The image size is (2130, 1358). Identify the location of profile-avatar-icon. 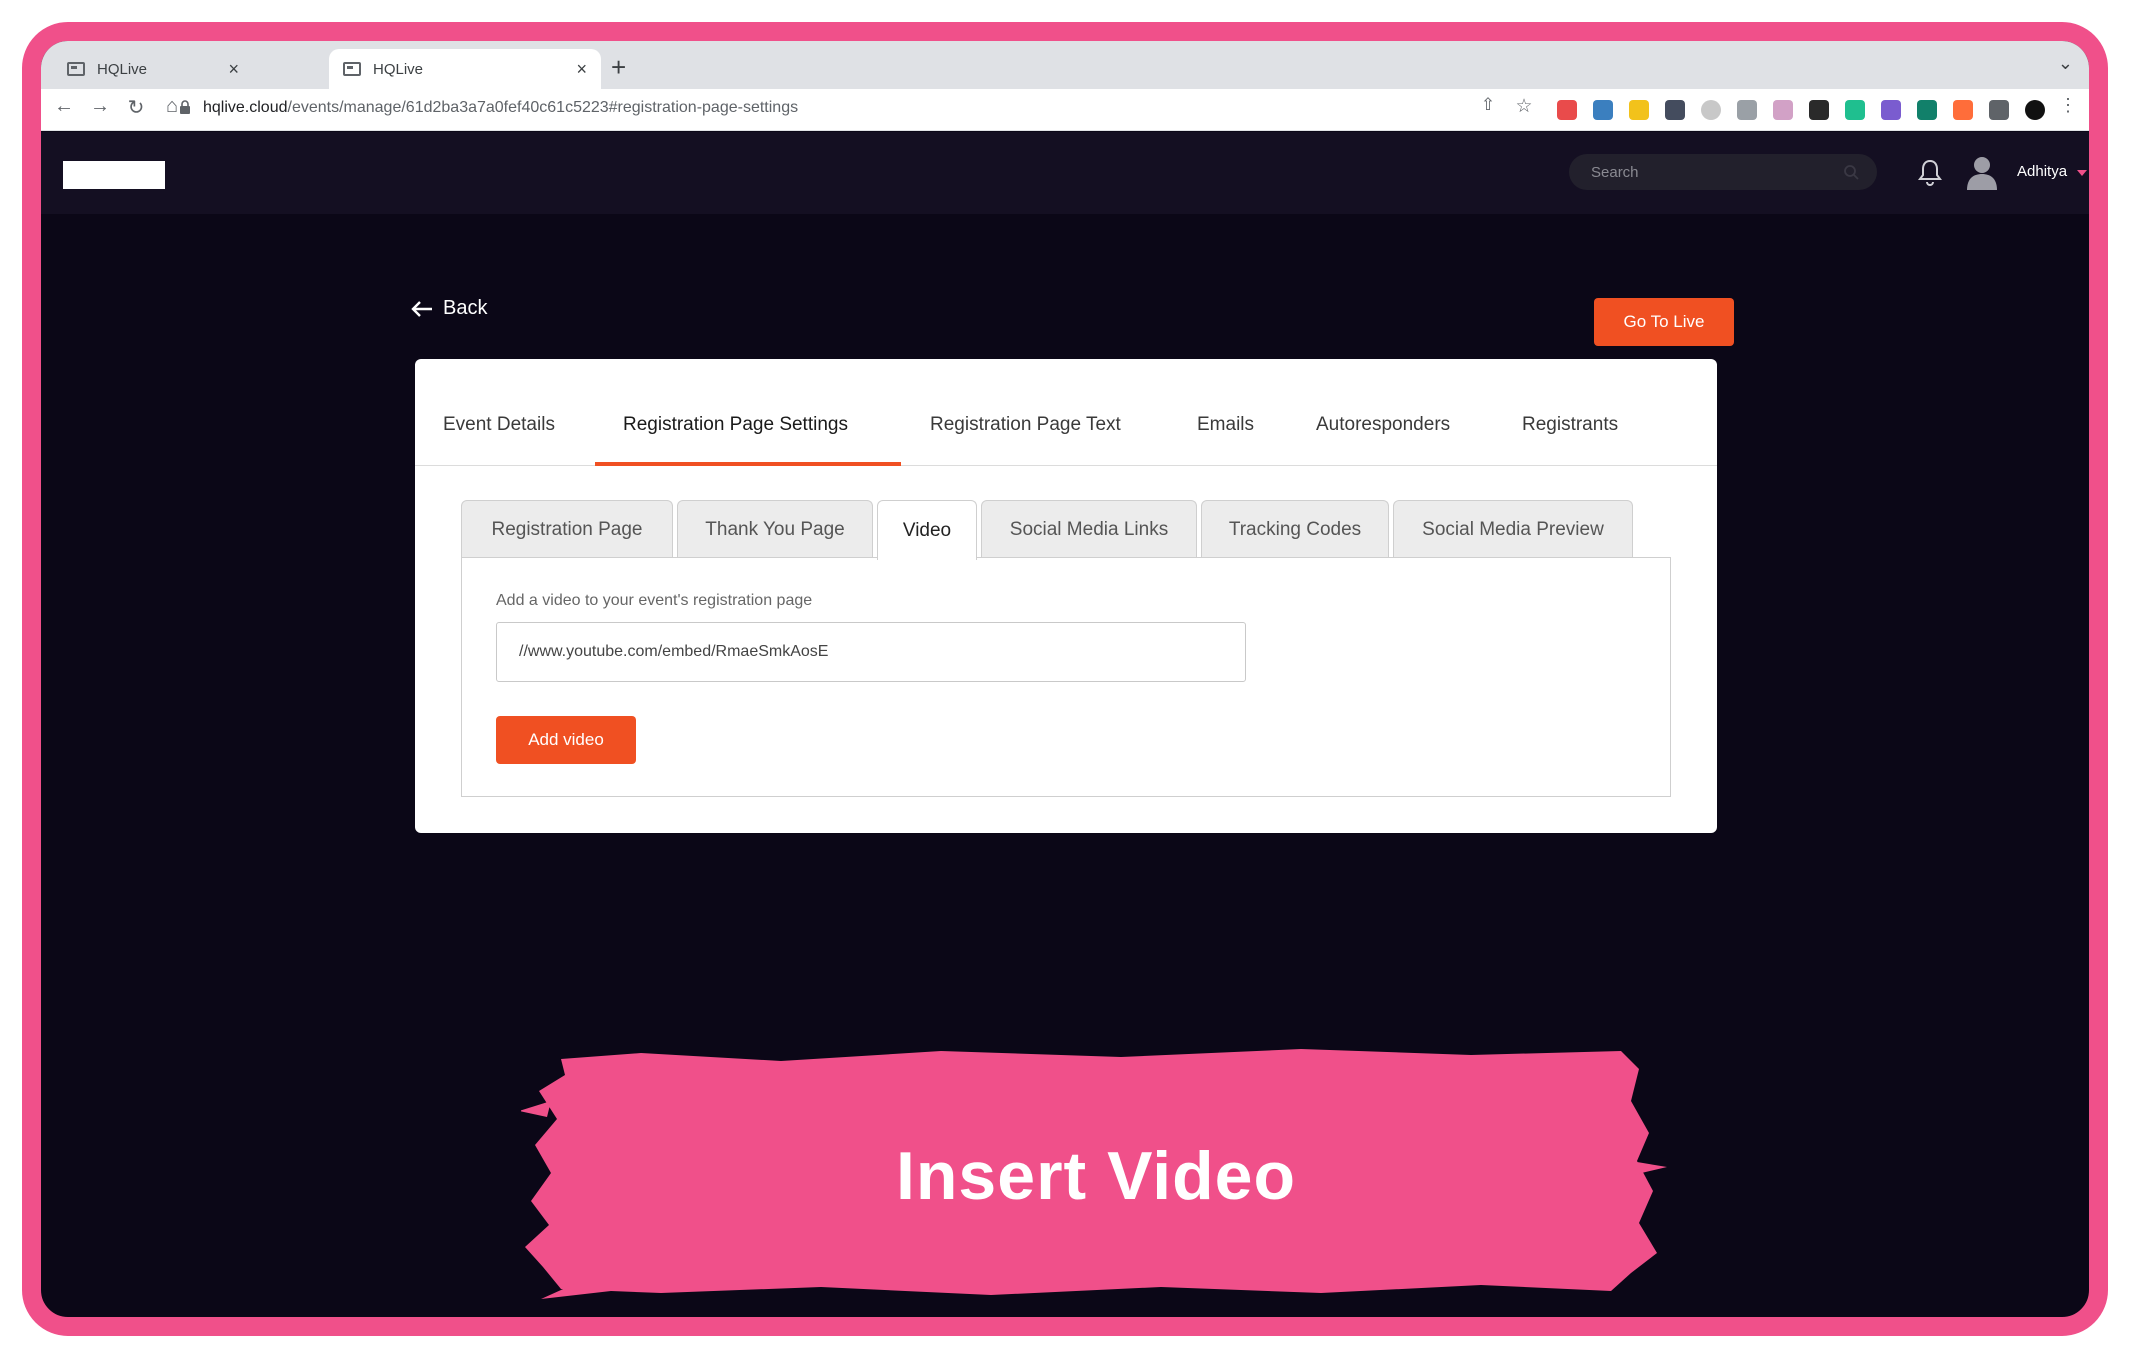
(2035, 110).